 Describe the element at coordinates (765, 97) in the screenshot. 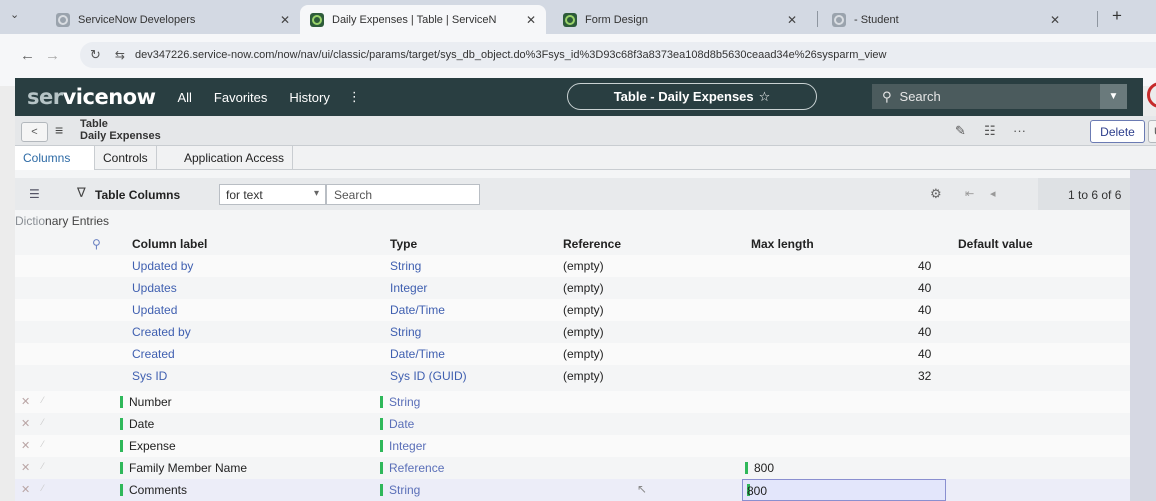

I see `star-icon: ☆` at that location.